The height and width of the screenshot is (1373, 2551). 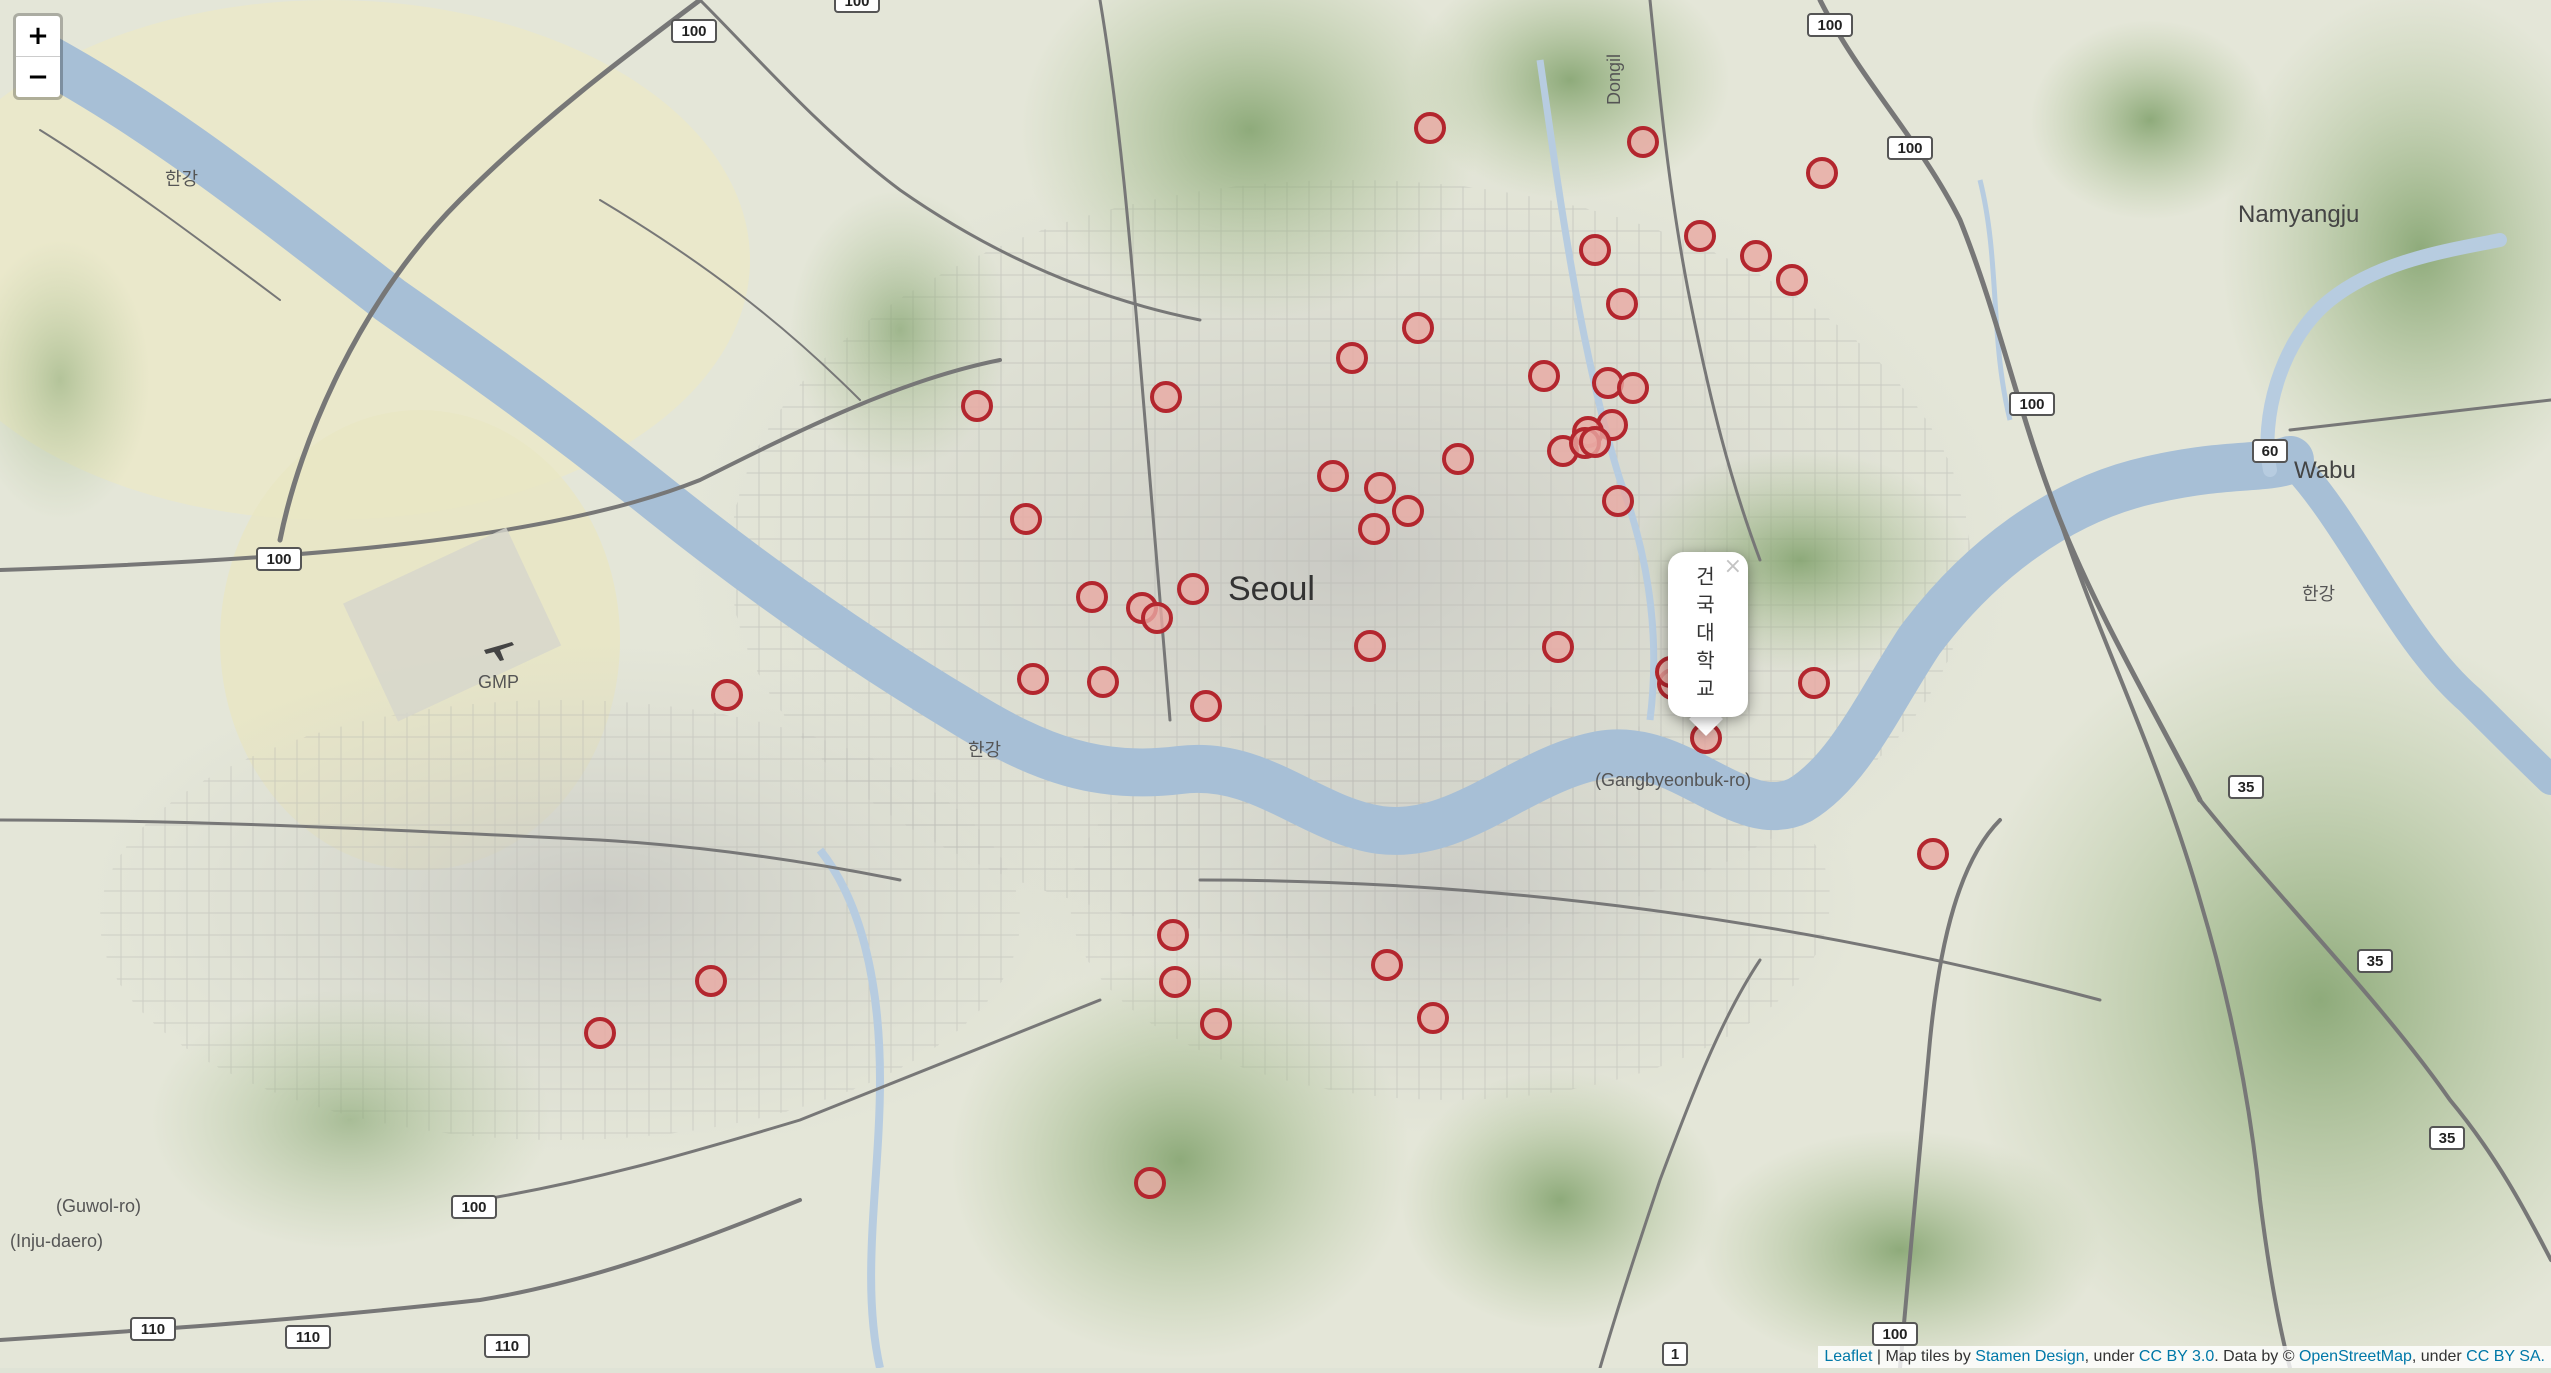 I want to click on shield-1: 1, so click(x=1675, y=1354).